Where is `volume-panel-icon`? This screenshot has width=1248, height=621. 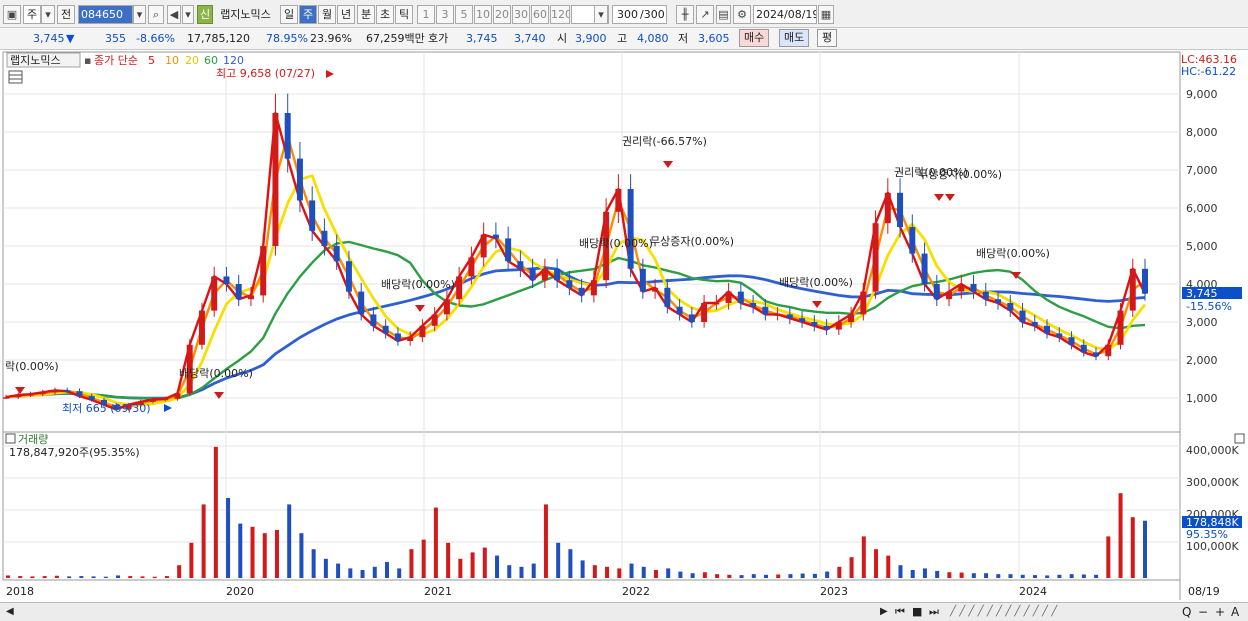
volume-panel-icon is located at coordinates (10, 438).